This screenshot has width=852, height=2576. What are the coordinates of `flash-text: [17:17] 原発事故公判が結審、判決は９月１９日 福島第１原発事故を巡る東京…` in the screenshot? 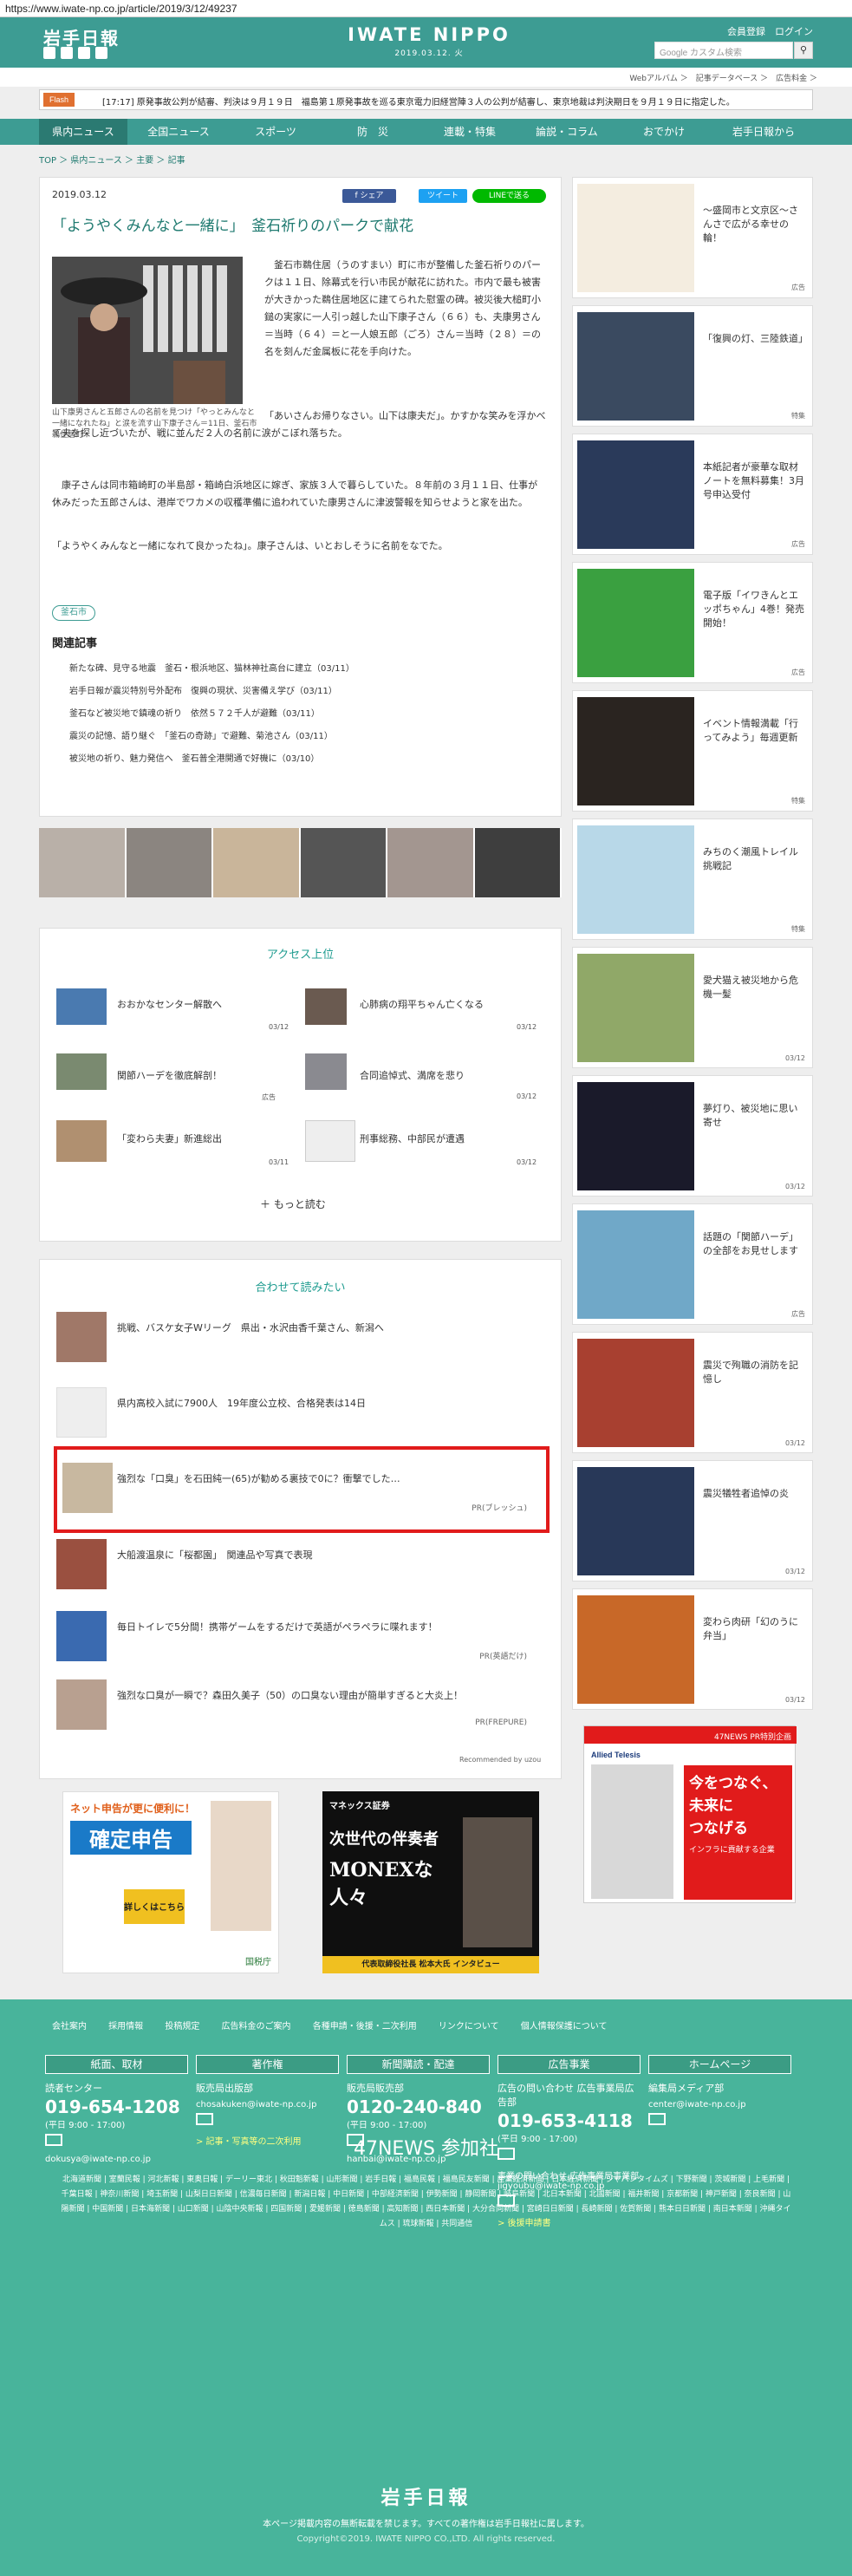 It's located at (453, 102).